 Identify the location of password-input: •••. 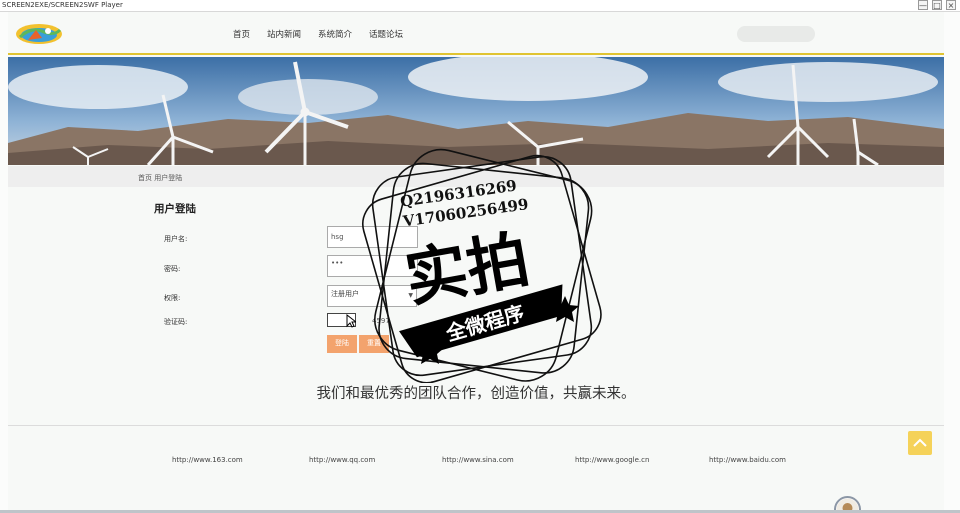
(372, 266).